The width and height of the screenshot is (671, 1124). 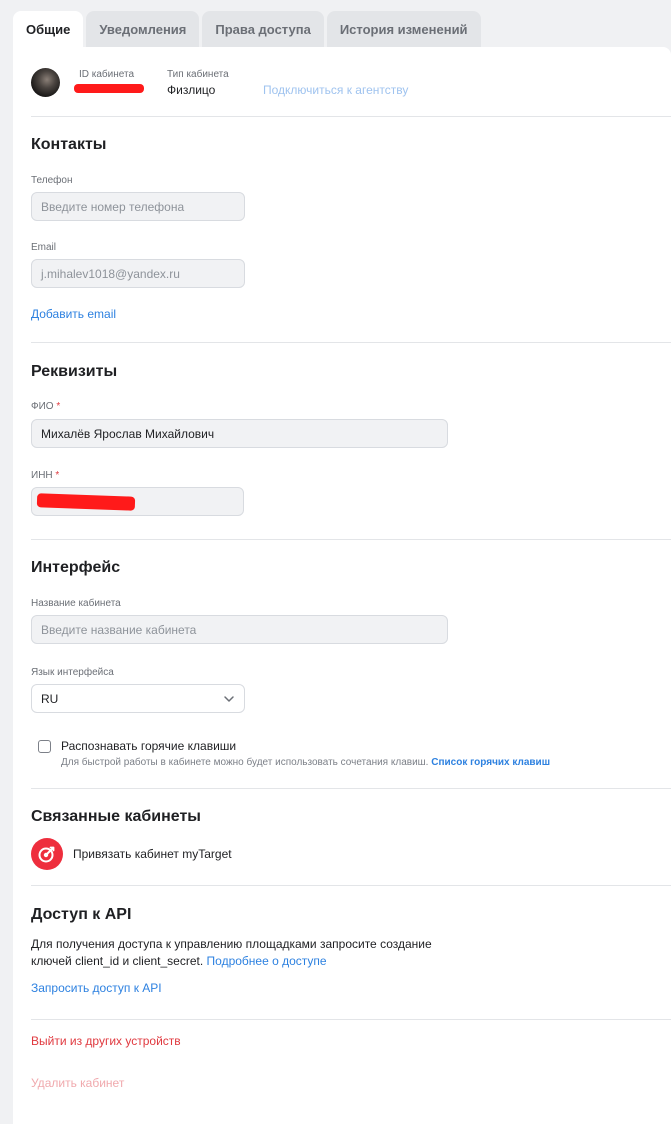 What do you see at coordinates (48, 29) in the screenshot?
I see `tab-general: Общие` at bounding box center [48, 29].